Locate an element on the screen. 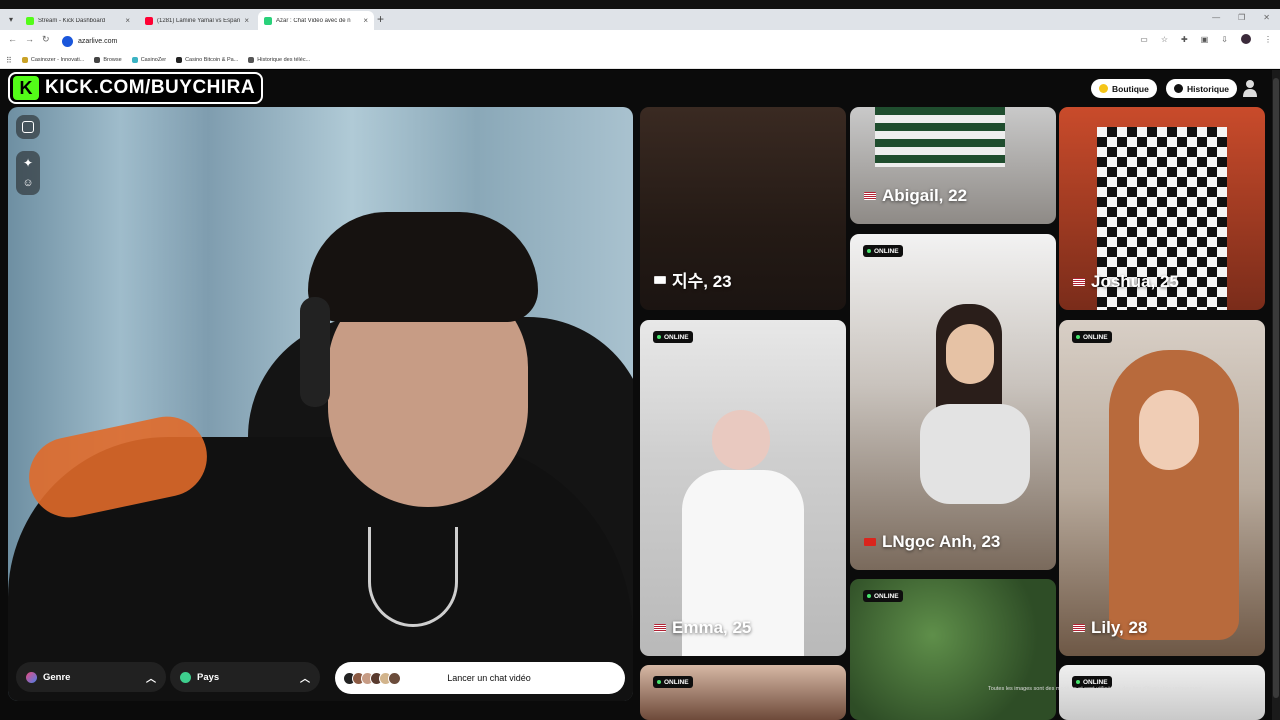 Image resolution: width=1280 pixels, height=720 pixels. maximize-icon: ❐ is located at coordinates (1241, 17).